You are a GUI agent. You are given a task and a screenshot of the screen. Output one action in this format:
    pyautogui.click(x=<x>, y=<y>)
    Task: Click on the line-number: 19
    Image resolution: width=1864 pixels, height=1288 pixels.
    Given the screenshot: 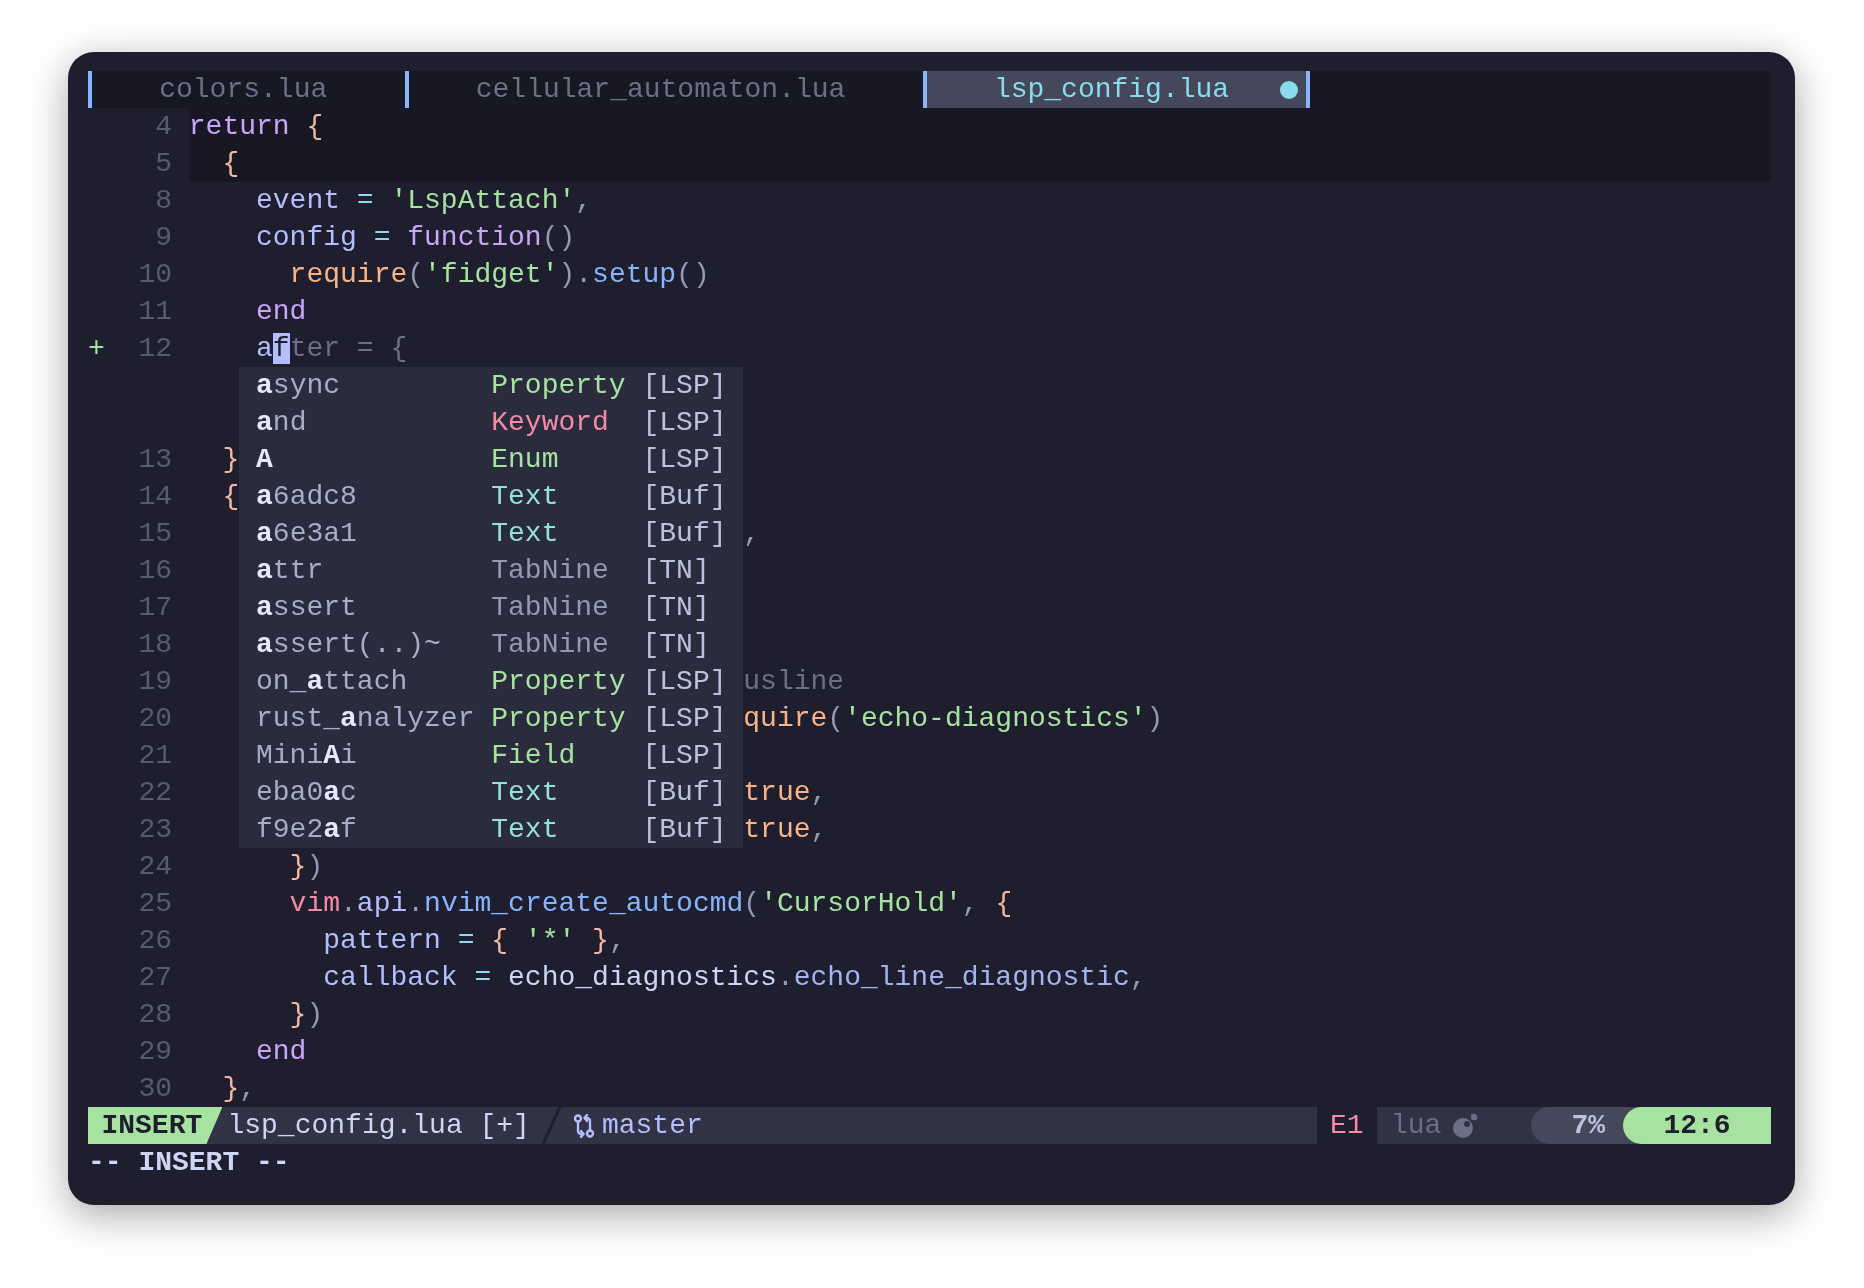 What is the action you would take?
    pyautogui.click(x=155, y=681)
    